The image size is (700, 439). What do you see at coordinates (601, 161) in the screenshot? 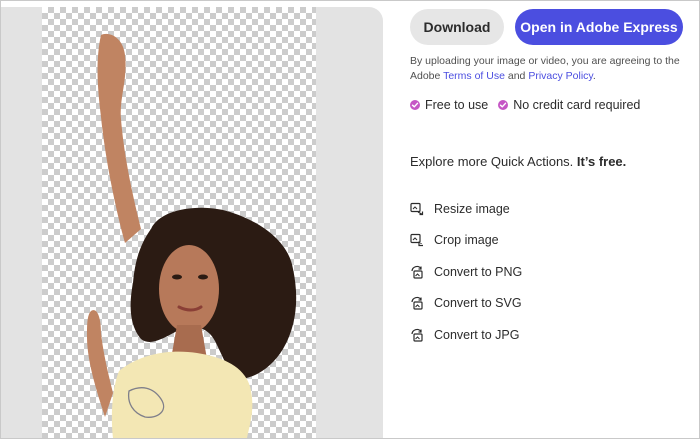
I see `explore-emphasis: It’s free.` at bounding box center [601, 161].